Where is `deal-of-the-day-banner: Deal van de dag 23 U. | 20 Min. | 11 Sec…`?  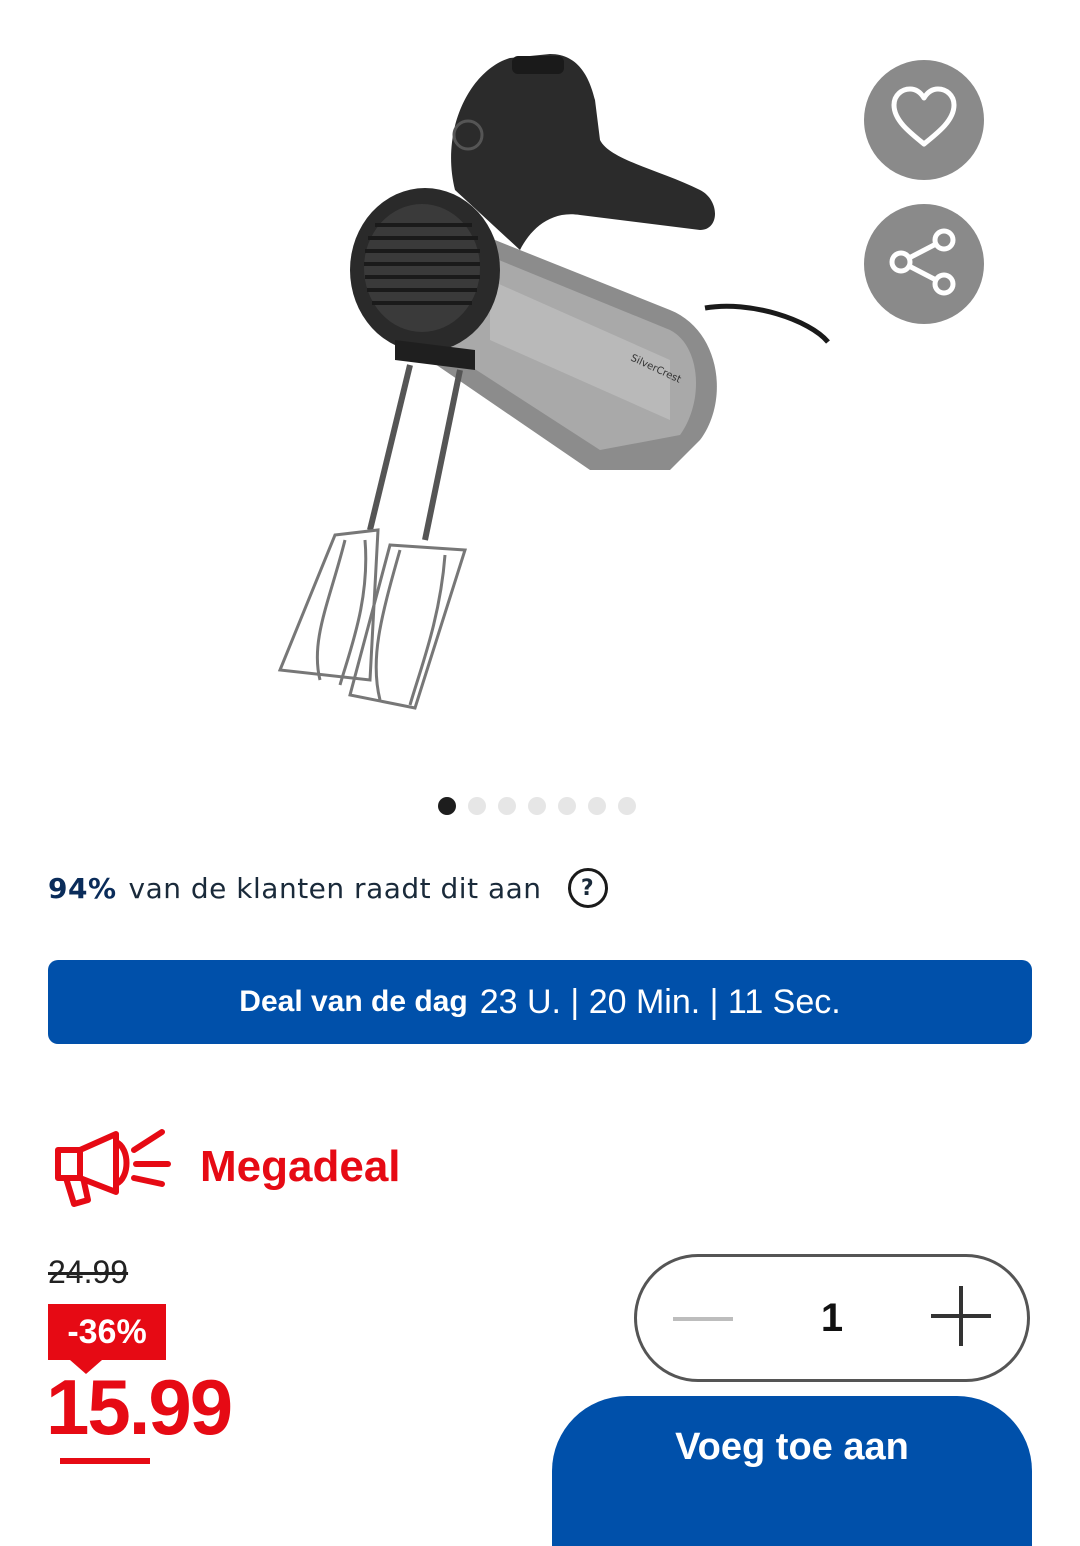 deal-of-the-day-banner: Deal van de dag 23 U. | 20 Min. | 11 Sec… is located at coordinates (540, 1002).